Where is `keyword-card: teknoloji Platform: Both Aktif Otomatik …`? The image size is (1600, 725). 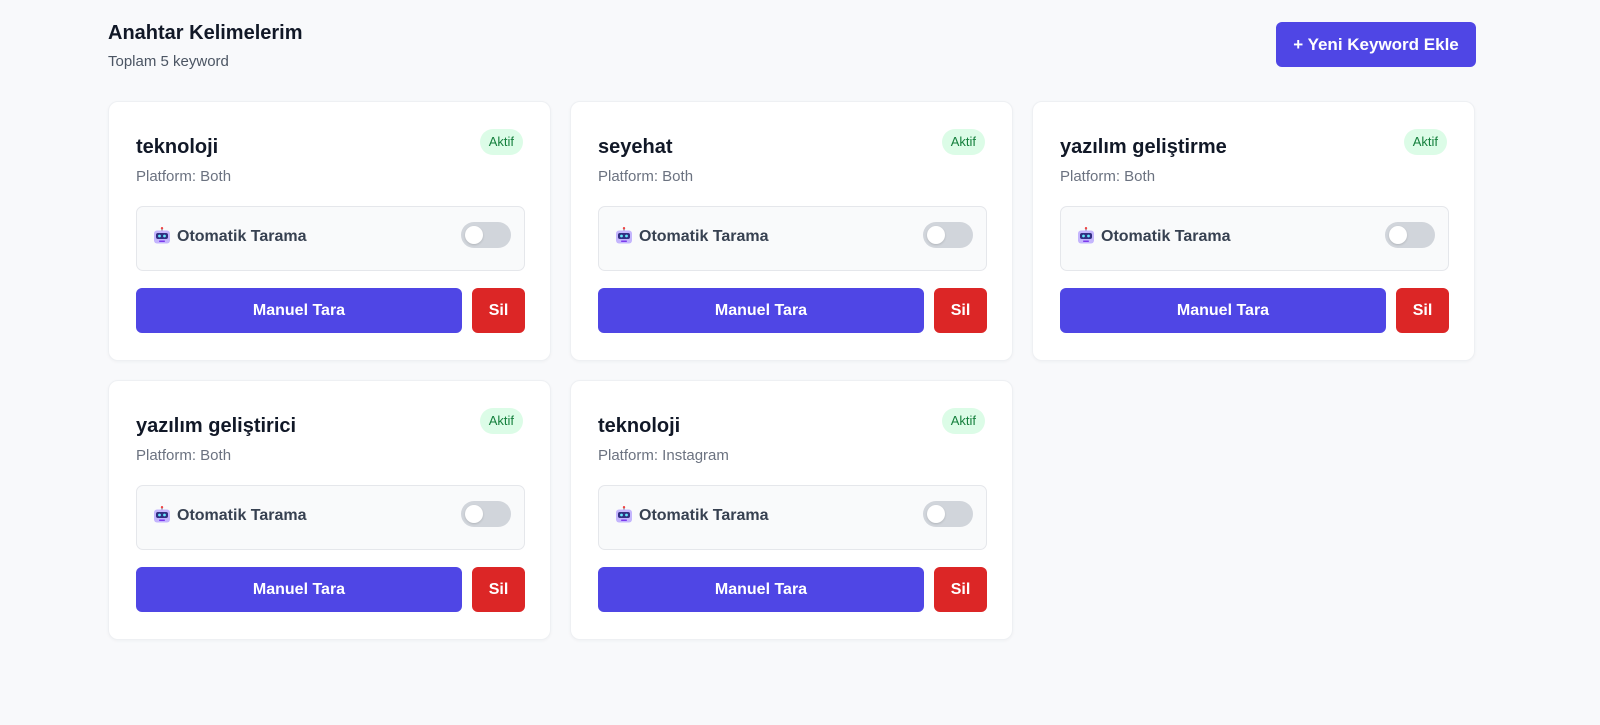
keyword-card: teknoloji Platform: Both Aktif Otomatik … is located at coordinates (329, 231).